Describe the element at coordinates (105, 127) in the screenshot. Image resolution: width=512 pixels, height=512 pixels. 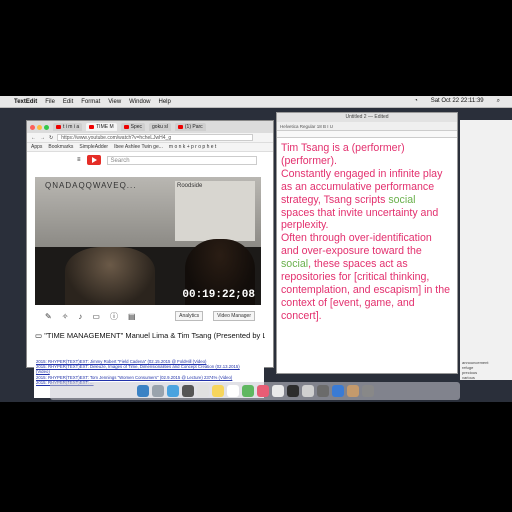
I see `tab-label: TIME M` at that location.